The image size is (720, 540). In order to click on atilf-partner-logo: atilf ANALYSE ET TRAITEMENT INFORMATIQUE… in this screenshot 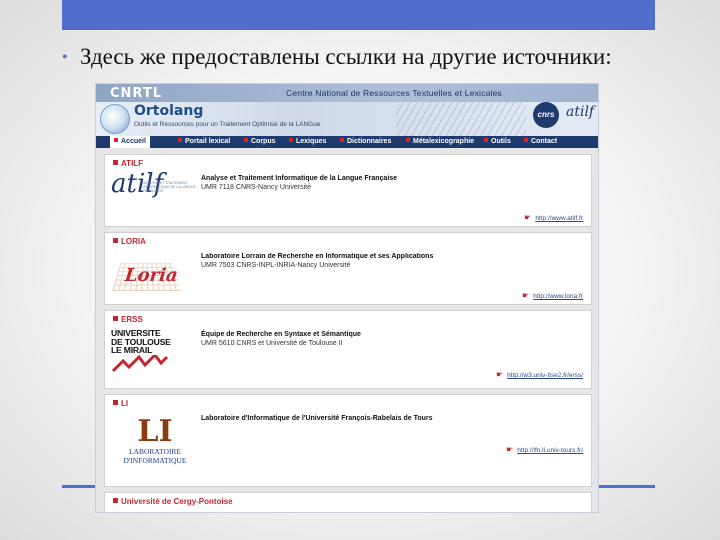, I will do `click(153, 184)`.